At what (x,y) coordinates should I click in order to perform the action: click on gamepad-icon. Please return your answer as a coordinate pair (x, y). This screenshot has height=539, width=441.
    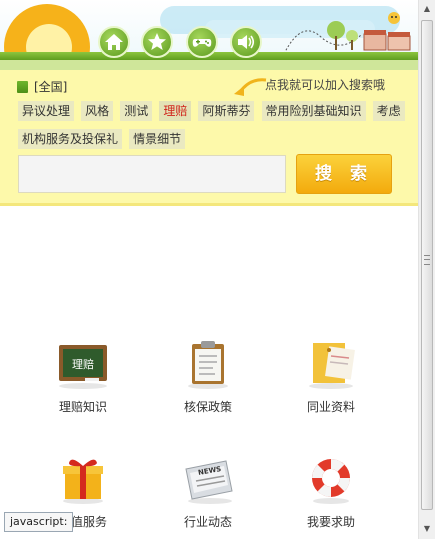
    Looking at the image, I should click on (202, 43).